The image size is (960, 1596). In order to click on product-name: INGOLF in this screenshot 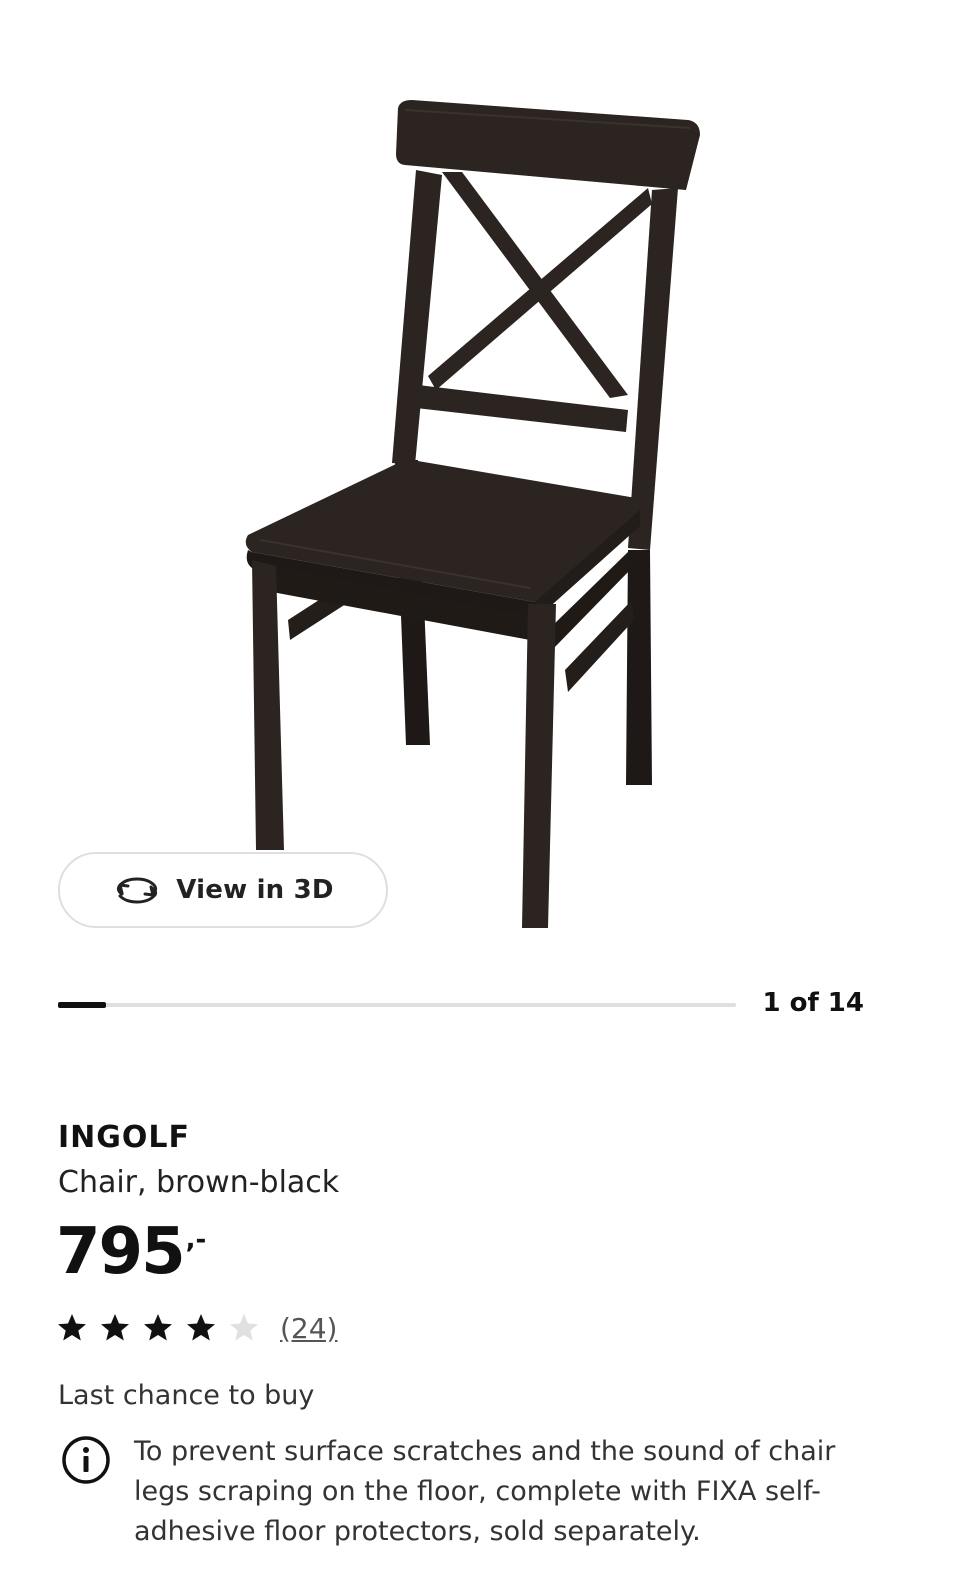, I will do `click(124, 1137)`.